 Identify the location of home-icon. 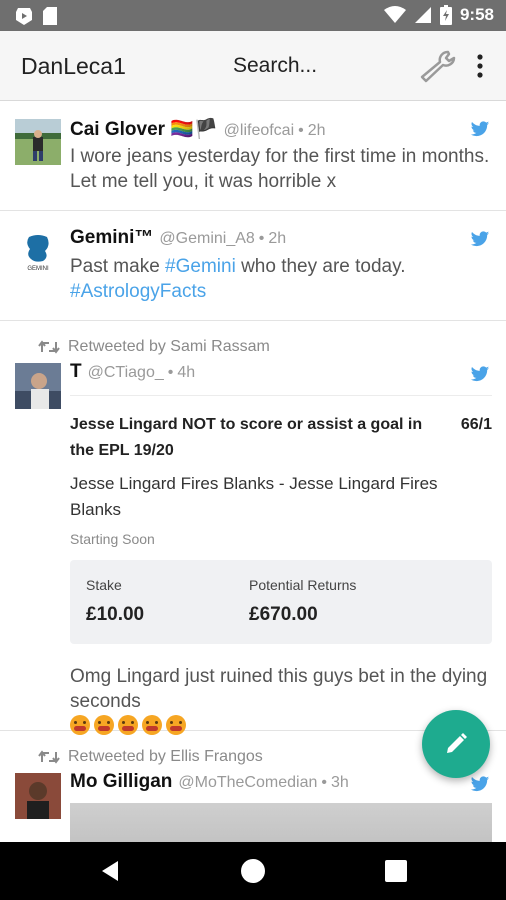
(253, 871).